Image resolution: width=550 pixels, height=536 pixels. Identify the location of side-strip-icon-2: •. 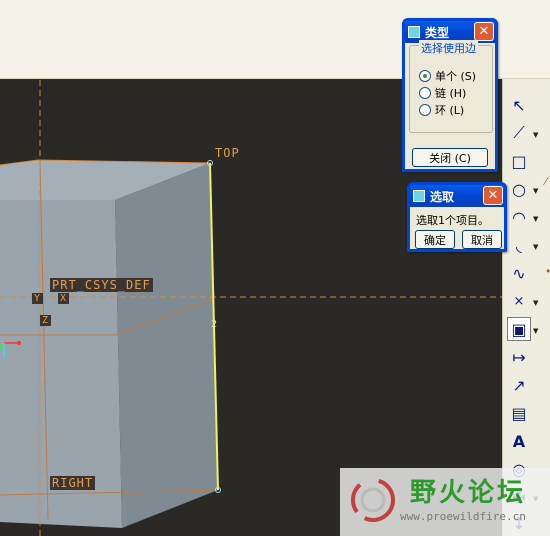
(547, 271).